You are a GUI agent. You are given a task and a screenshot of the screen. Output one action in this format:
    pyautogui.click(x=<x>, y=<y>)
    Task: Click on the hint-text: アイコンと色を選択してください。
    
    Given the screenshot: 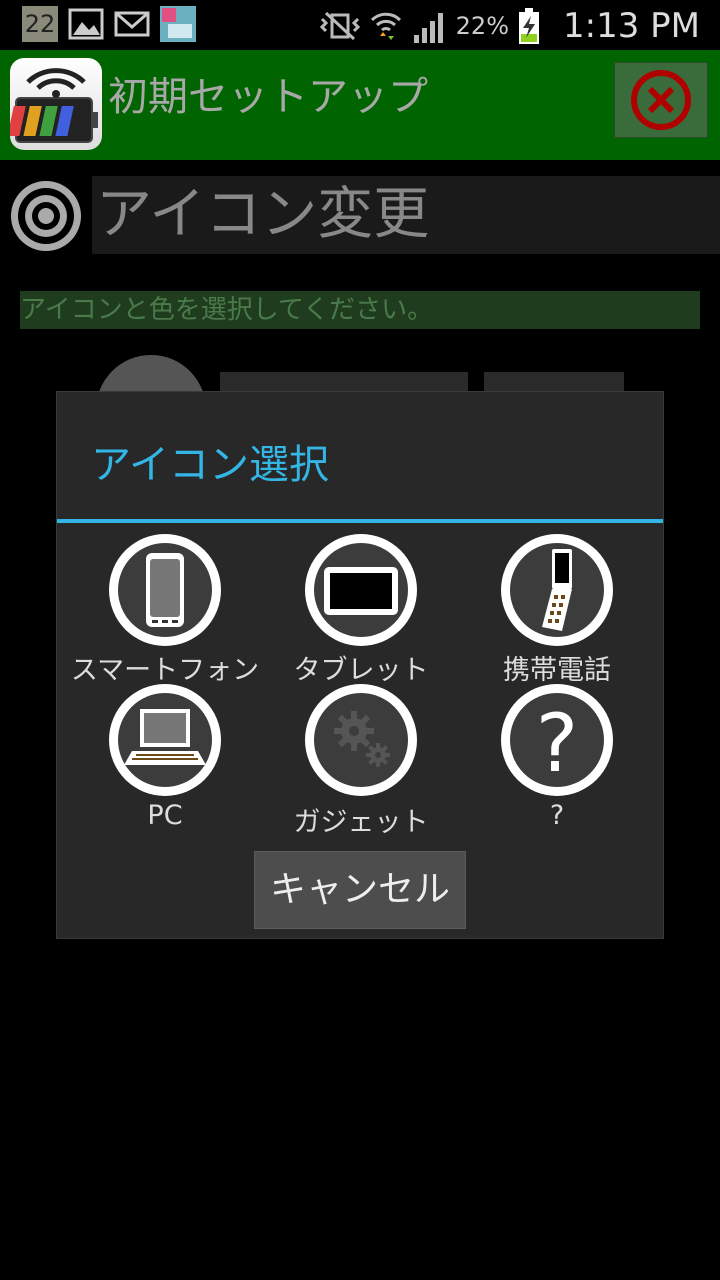 What is the action you would take?
    pyautogui.click(x=360, y=310)
    